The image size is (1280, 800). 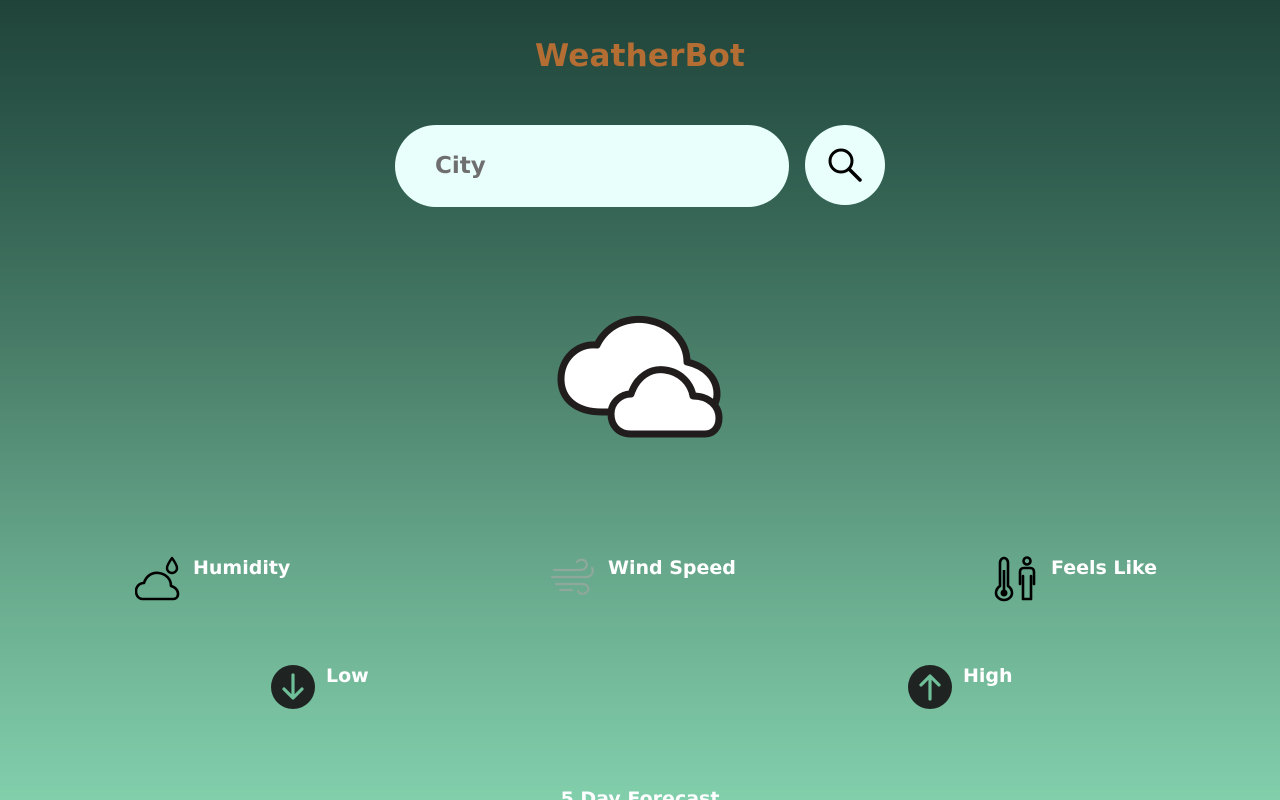 What do you see at coordinates (960, 687) in the screenshot?
I see `high-stat: High` at bounding box center [960, 687].